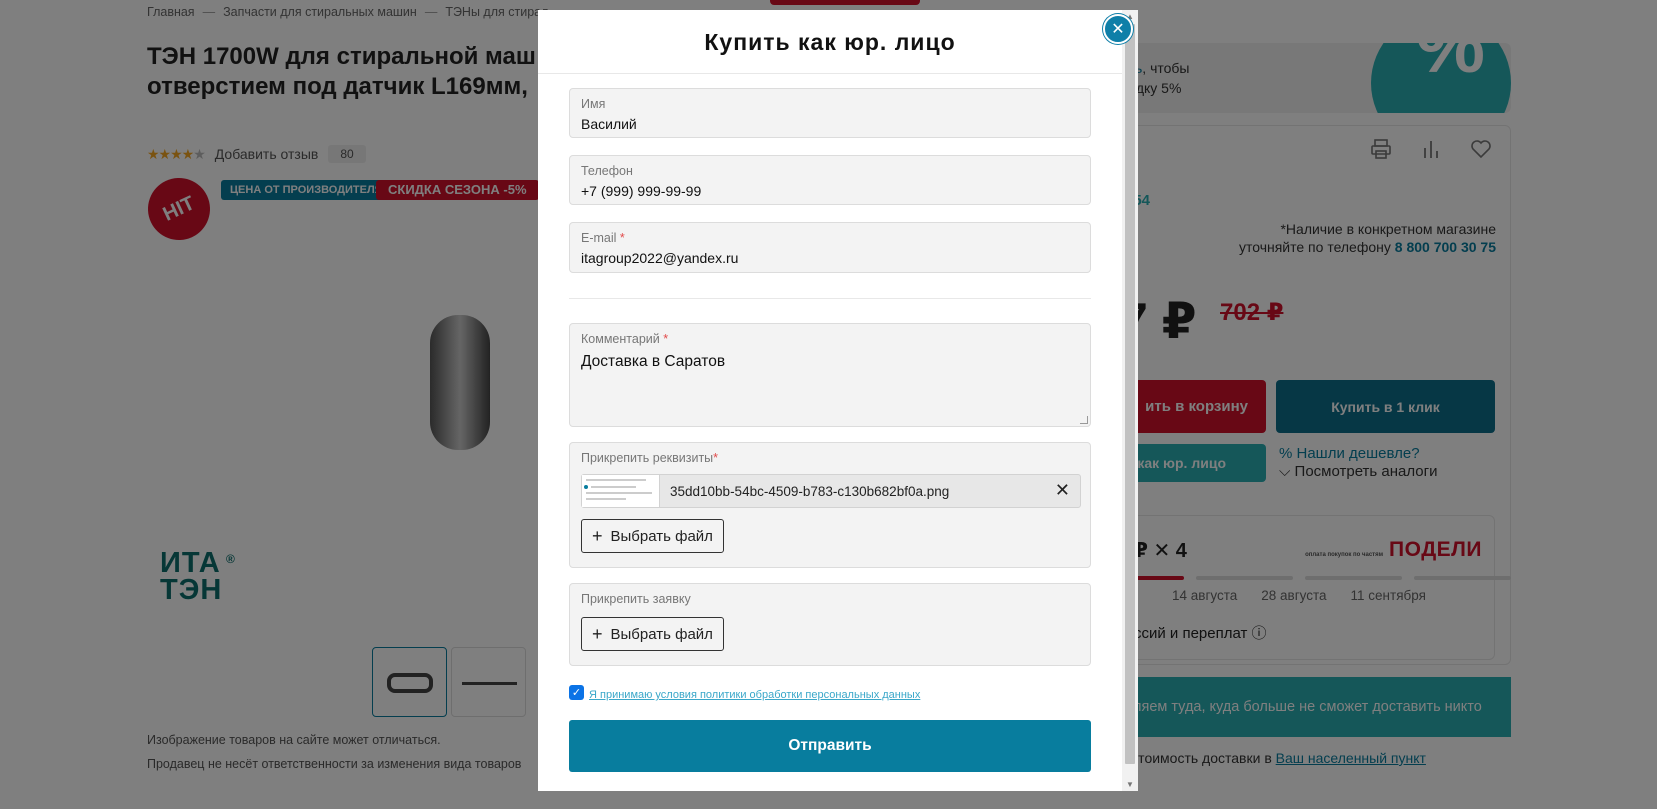 This screenshot has width=1657, height=809. Describe the element at coordinates (607, 171) in the screenshot. I see `phone-label: Телефон` at that location.